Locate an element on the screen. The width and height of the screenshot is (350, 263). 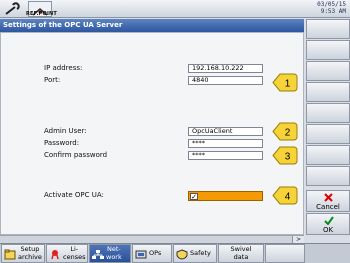
callout-badge-3-text: 3 is located at coordinates (288, 157).